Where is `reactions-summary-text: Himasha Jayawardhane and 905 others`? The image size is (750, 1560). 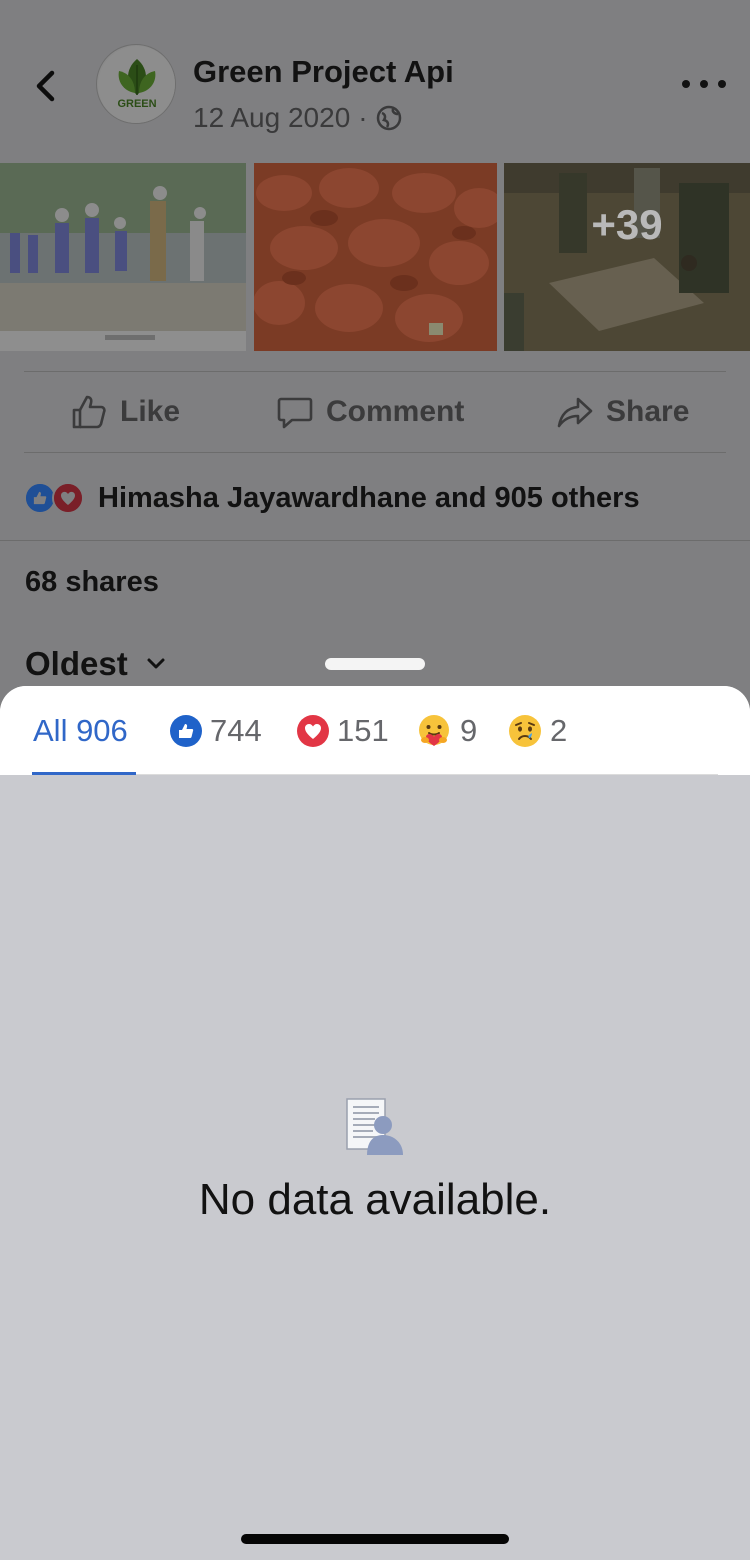
reactions-summary-text: Himasha Jayawardhane and 905 others is located at coordinates (369, 497).